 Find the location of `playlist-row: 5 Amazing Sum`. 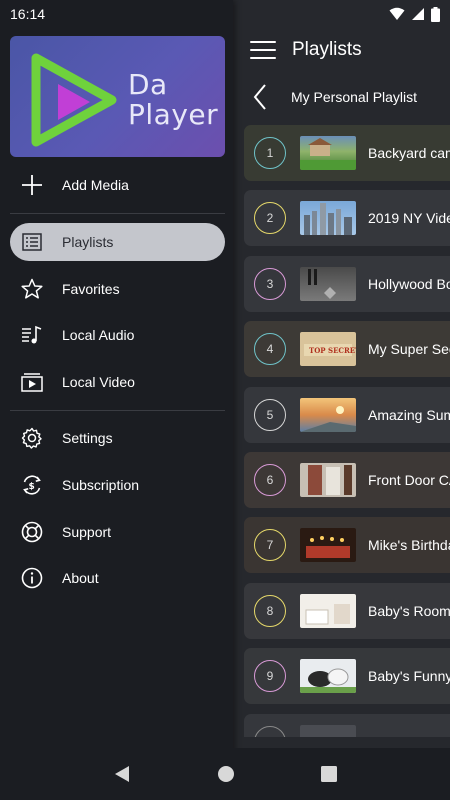

playlist-row: 5 Amazing Sum is located at coordinates (347, 415).